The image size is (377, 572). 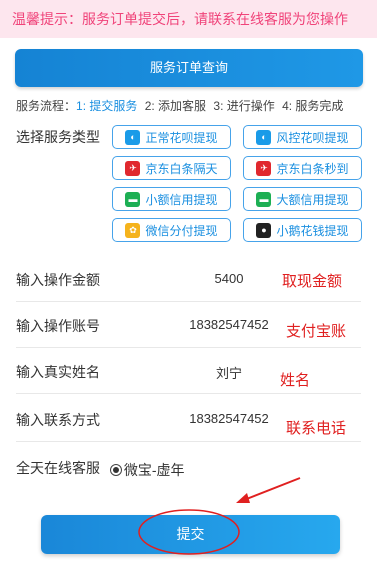 I want to click on service-option-huabei-risk: ◐ 风控花呗提现, so click(x=302, y=137).